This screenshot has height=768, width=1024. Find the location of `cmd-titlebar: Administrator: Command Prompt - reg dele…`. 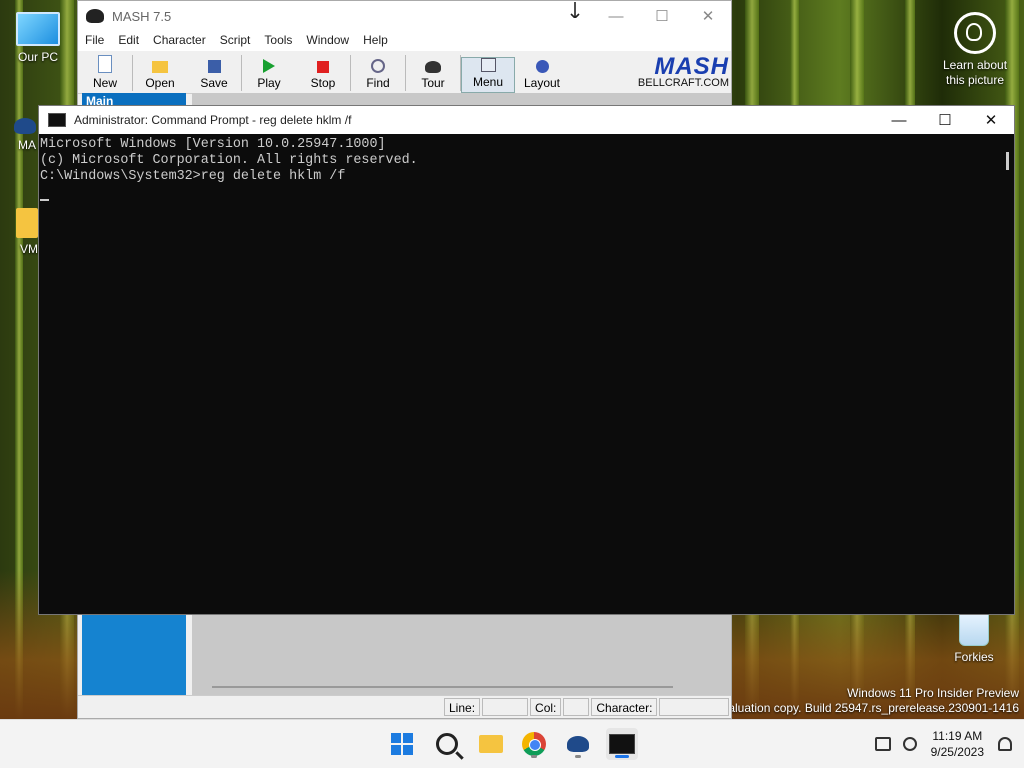

cmd-titlebar: Administrator: Command Prompt - reg dele… is located at coordinates (526, 120).